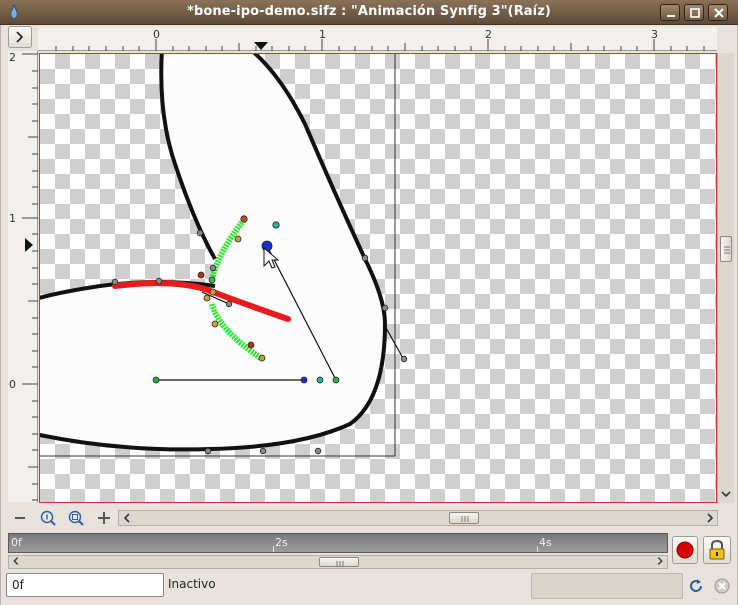 Image resolution: width=738 pixels, height=605 pixels. I want to click on status-text: Inactivo, so click(192, 584).